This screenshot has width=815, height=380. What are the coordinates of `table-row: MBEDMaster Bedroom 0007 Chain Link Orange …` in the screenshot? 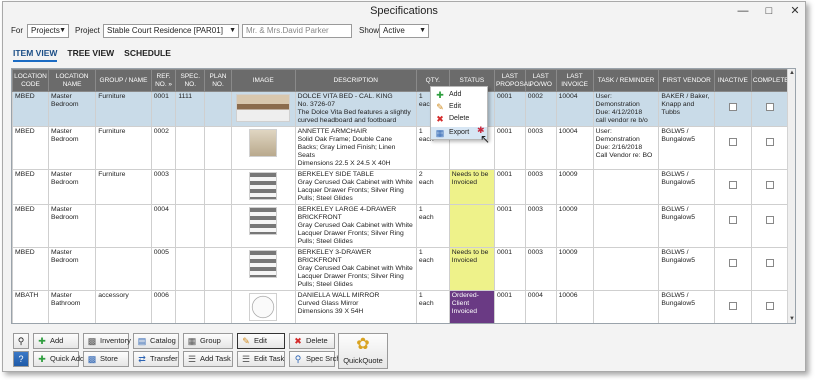 It's located at (401, 324).